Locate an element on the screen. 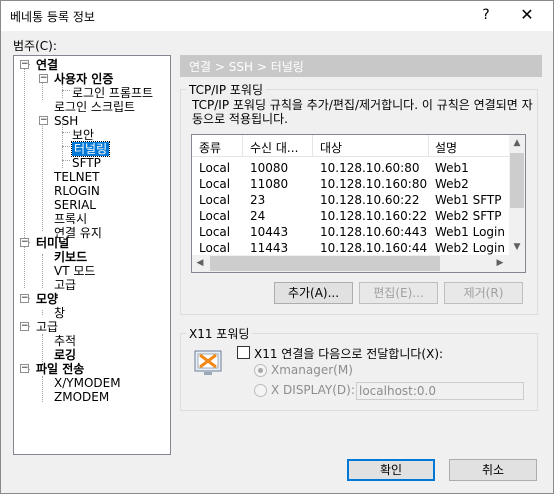  xdisplay-label: X DISPLAY(D): is located at coordinates (313, 390).